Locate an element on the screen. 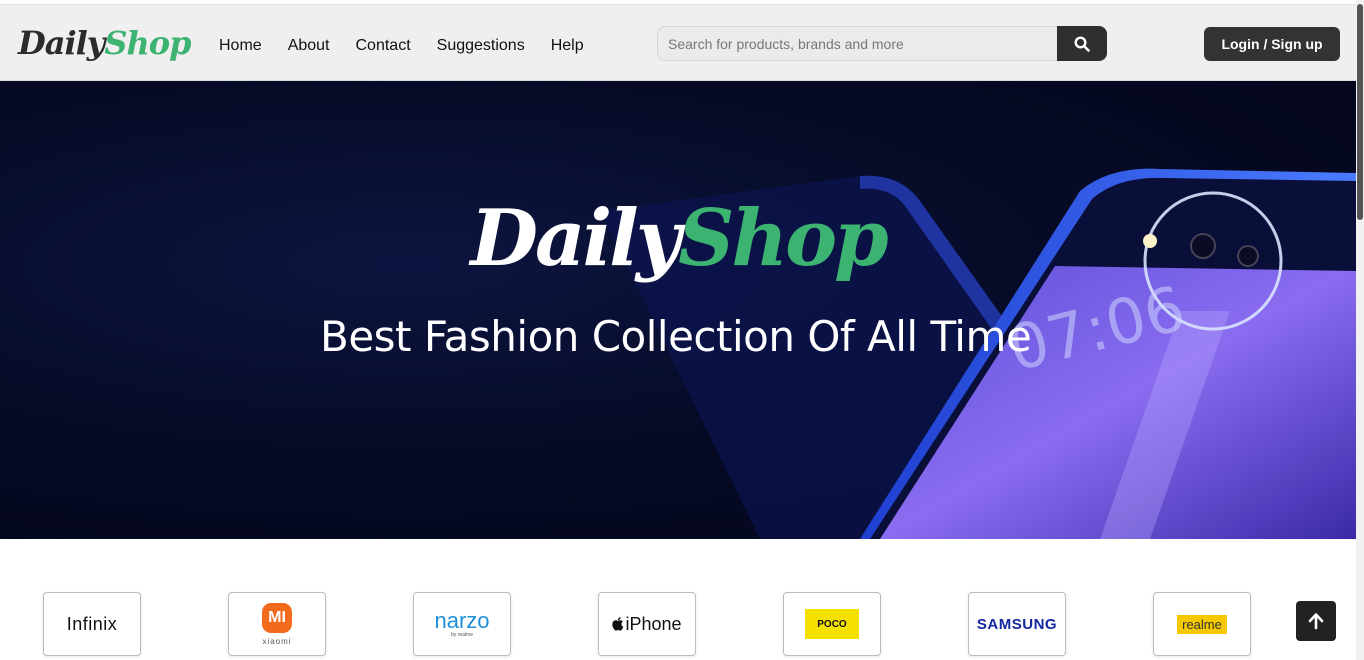 This screenshot has height=660, width=1364. brand-card-iphone: iPhone is located at coordinates (647, 624).